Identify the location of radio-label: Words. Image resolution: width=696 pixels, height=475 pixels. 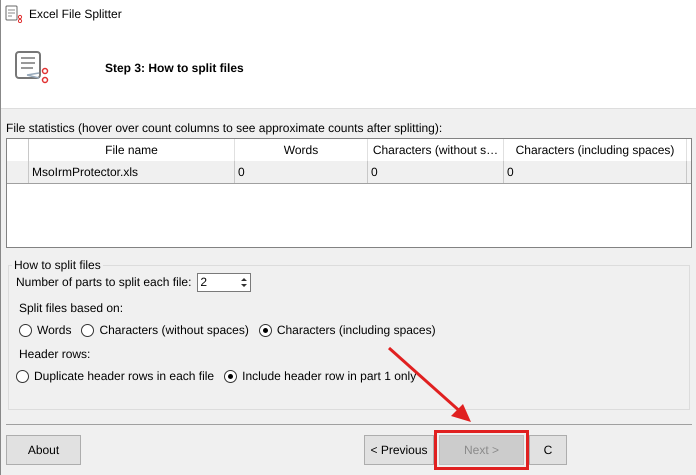
(54, 330).